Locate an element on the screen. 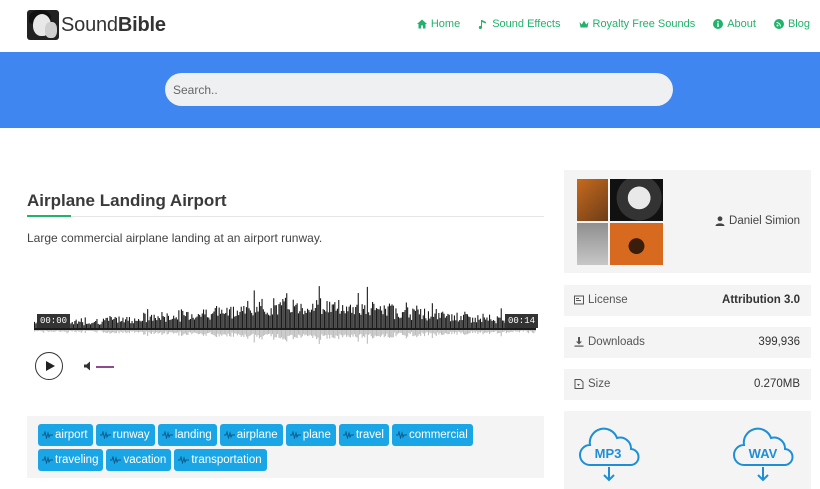 The height and width of the screenshot is (489, 820). nav-royalty-free: Royalty Free Sounds is located at coordinates (637, 24).